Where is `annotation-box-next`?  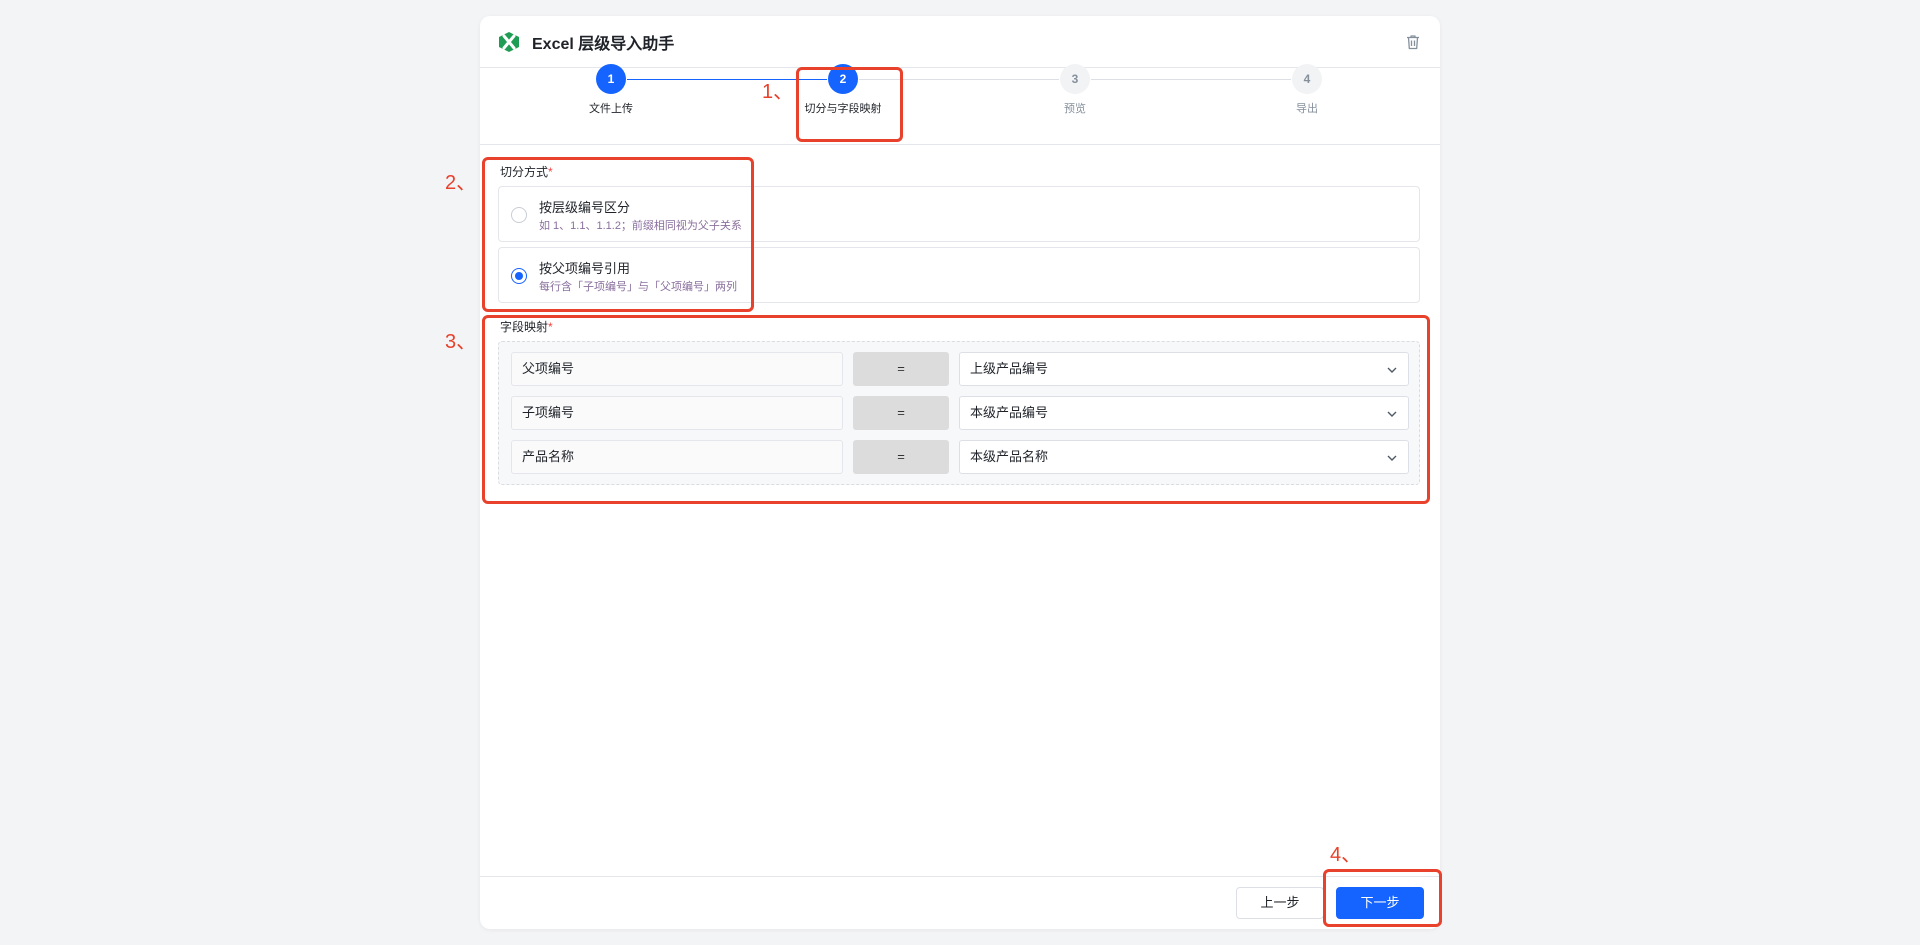 annotation-box-next is located at coordinates (1382, 898).